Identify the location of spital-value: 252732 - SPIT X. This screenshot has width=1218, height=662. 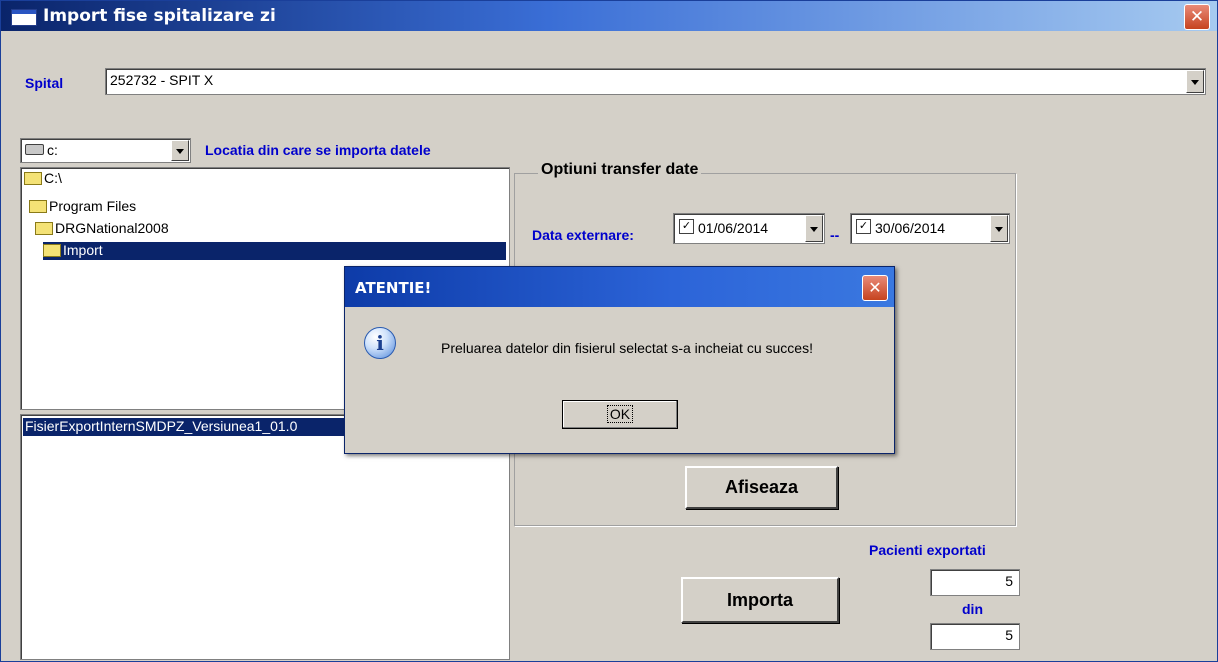
(162, 80).